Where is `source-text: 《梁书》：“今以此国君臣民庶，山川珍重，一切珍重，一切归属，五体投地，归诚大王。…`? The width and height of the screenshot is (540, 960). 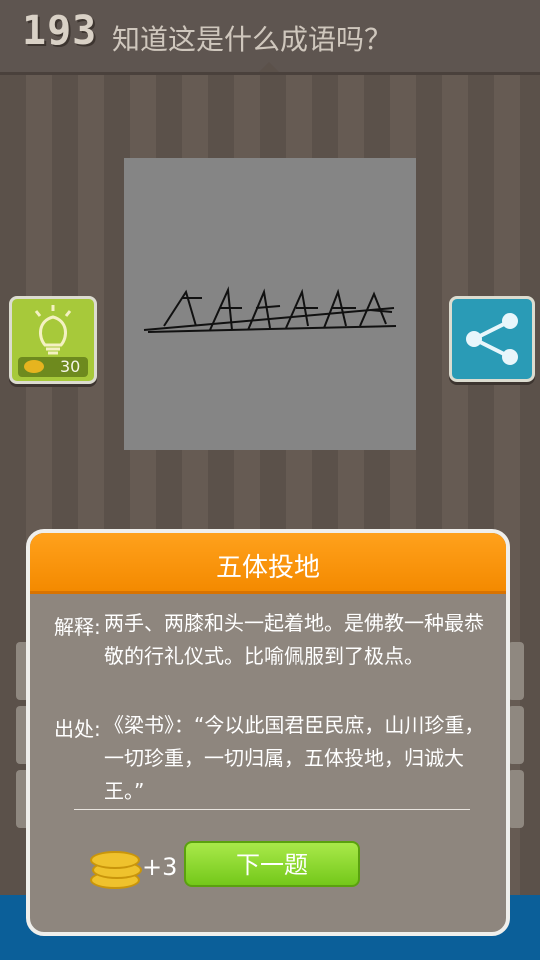 source-text: 《梁书》：“今以此国君臣民庶，山川珍重，一切珍重，一切归属，五体投地，归诚大王。… is located at coordinates (294, 758).